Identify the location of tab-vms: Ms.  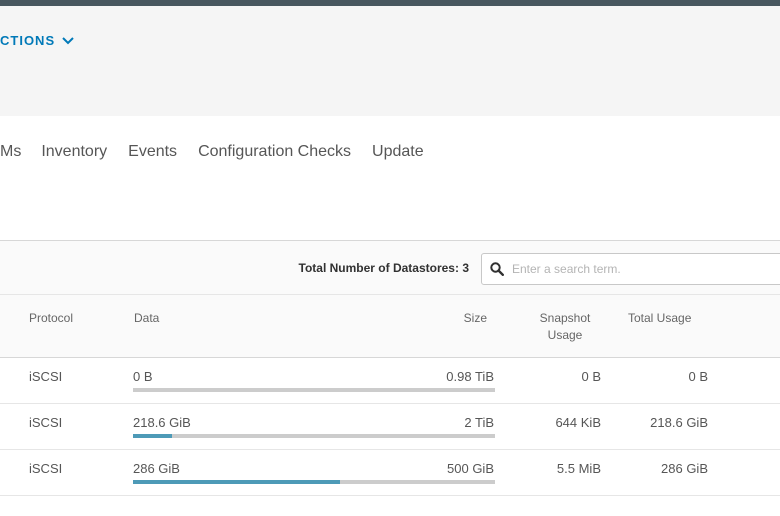
(10, 153).